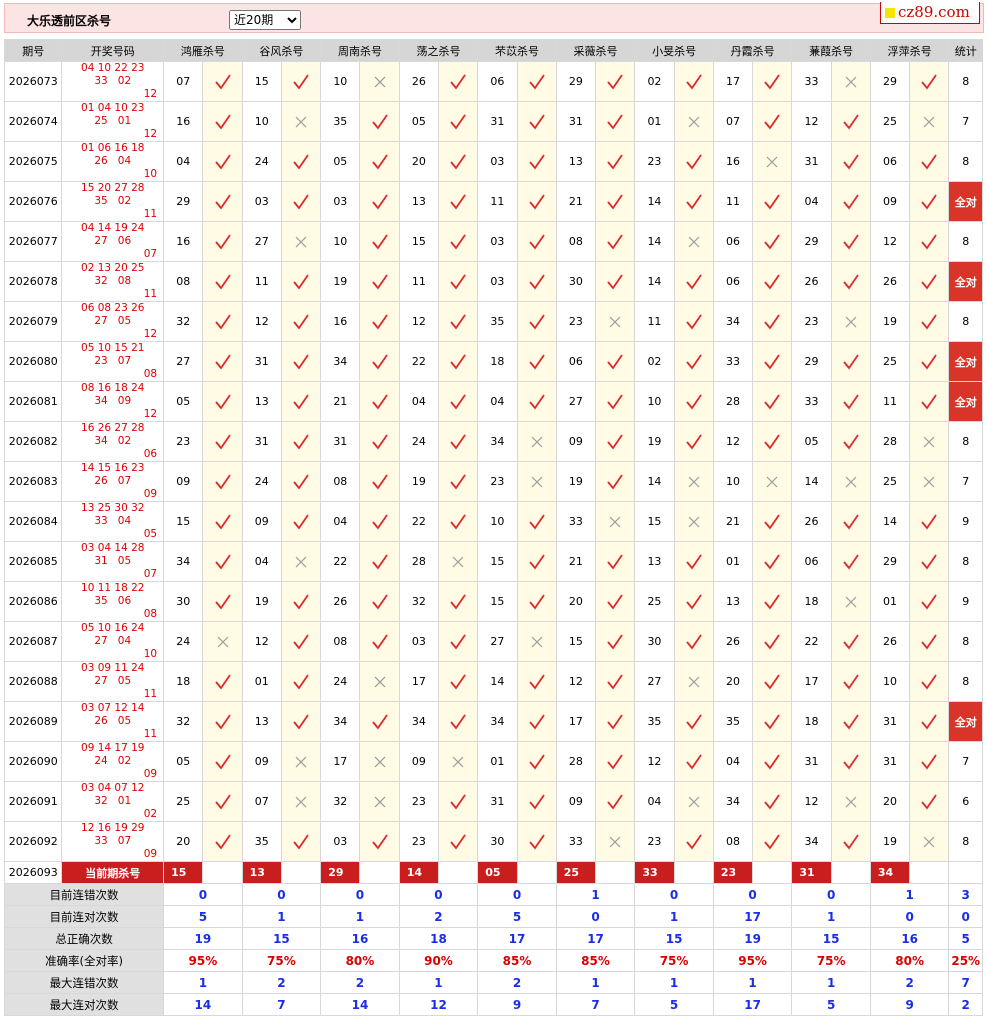 The image size is (987, 1016). I want to click on summary-value: 14, so click(203, 1004).